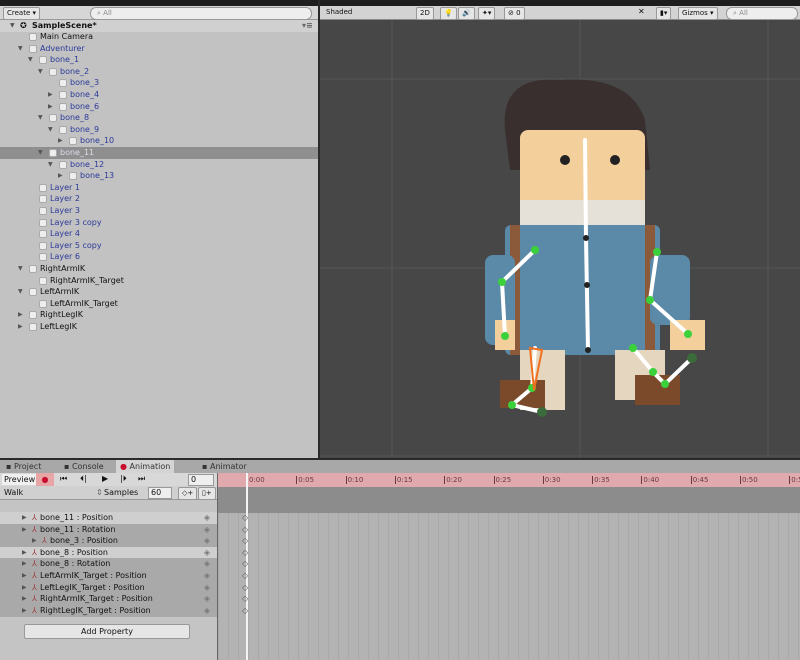  I want to click on hierarchy-item: ▼ RightArmIK, so click(159, 269).